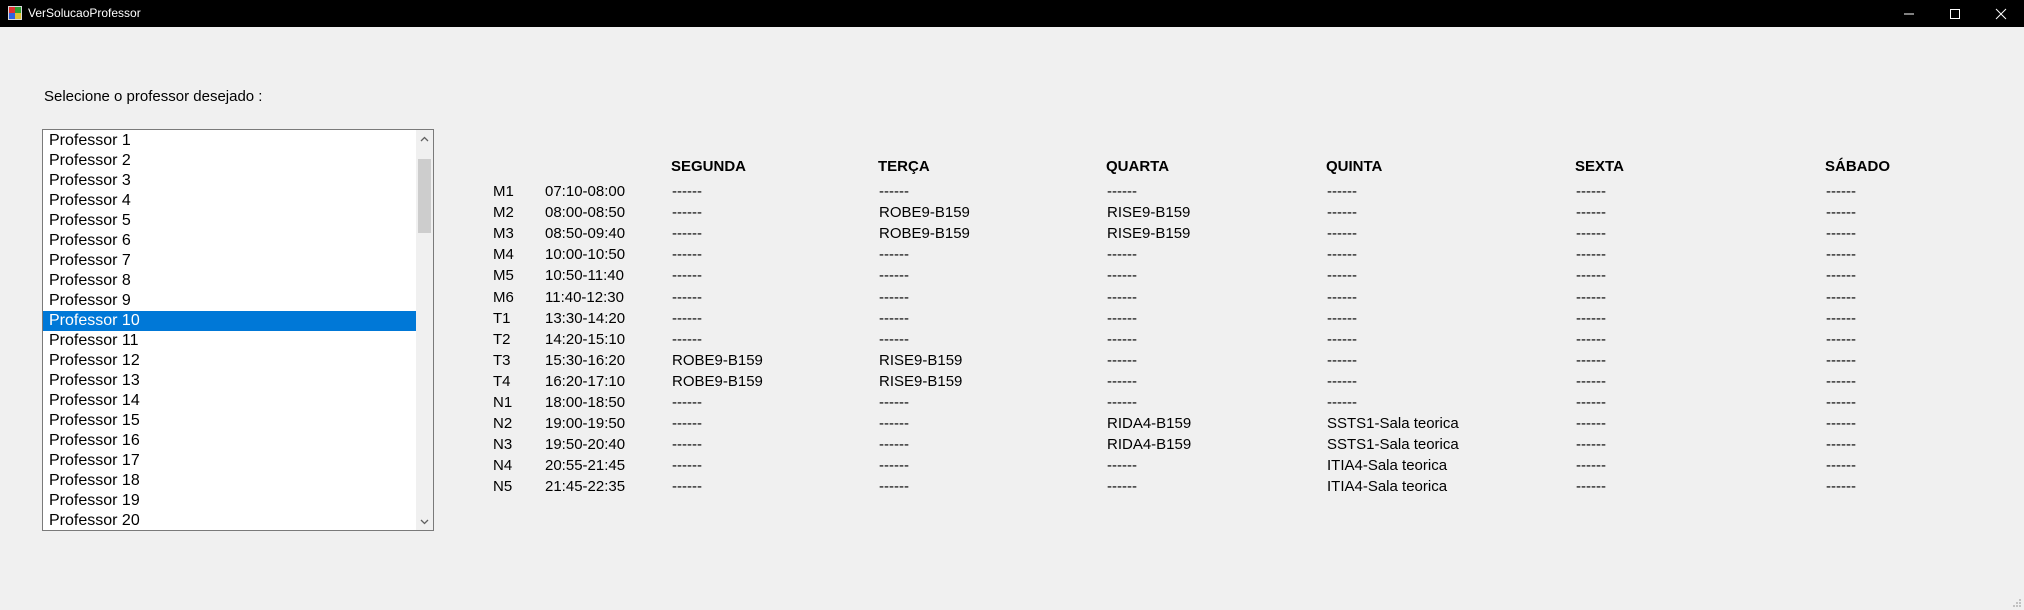 This screenshot has width=2024, height=610. What do you see at coordinates (230, 281) in the screenshot?
I see `professor-list-item: Professor 8` at bounding box center [230, 281].